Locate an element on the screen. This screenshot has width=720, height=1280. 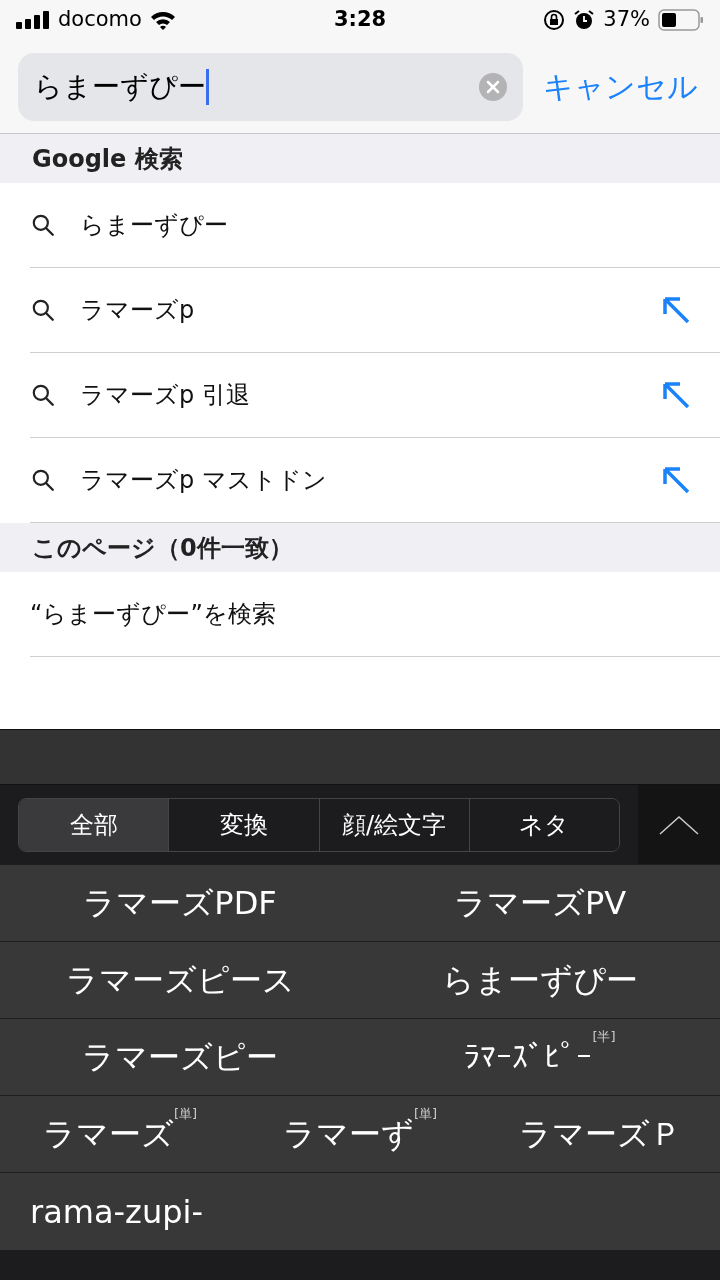
battery-percent: 37% is located at coordinates (626, 20).